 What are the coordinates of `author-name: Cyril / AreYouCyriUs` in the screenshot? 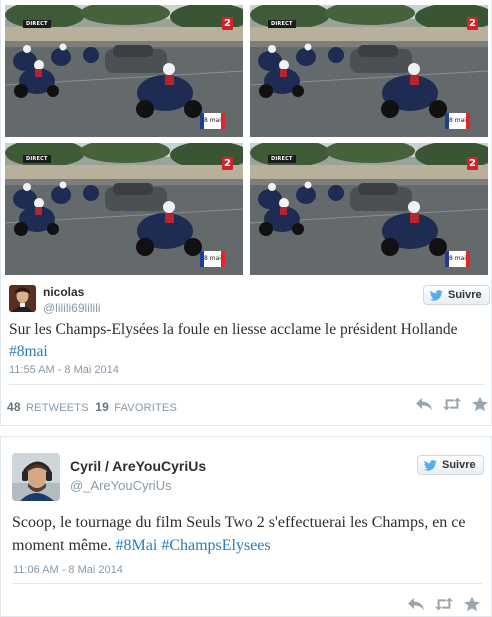 It's located at (138, 466).